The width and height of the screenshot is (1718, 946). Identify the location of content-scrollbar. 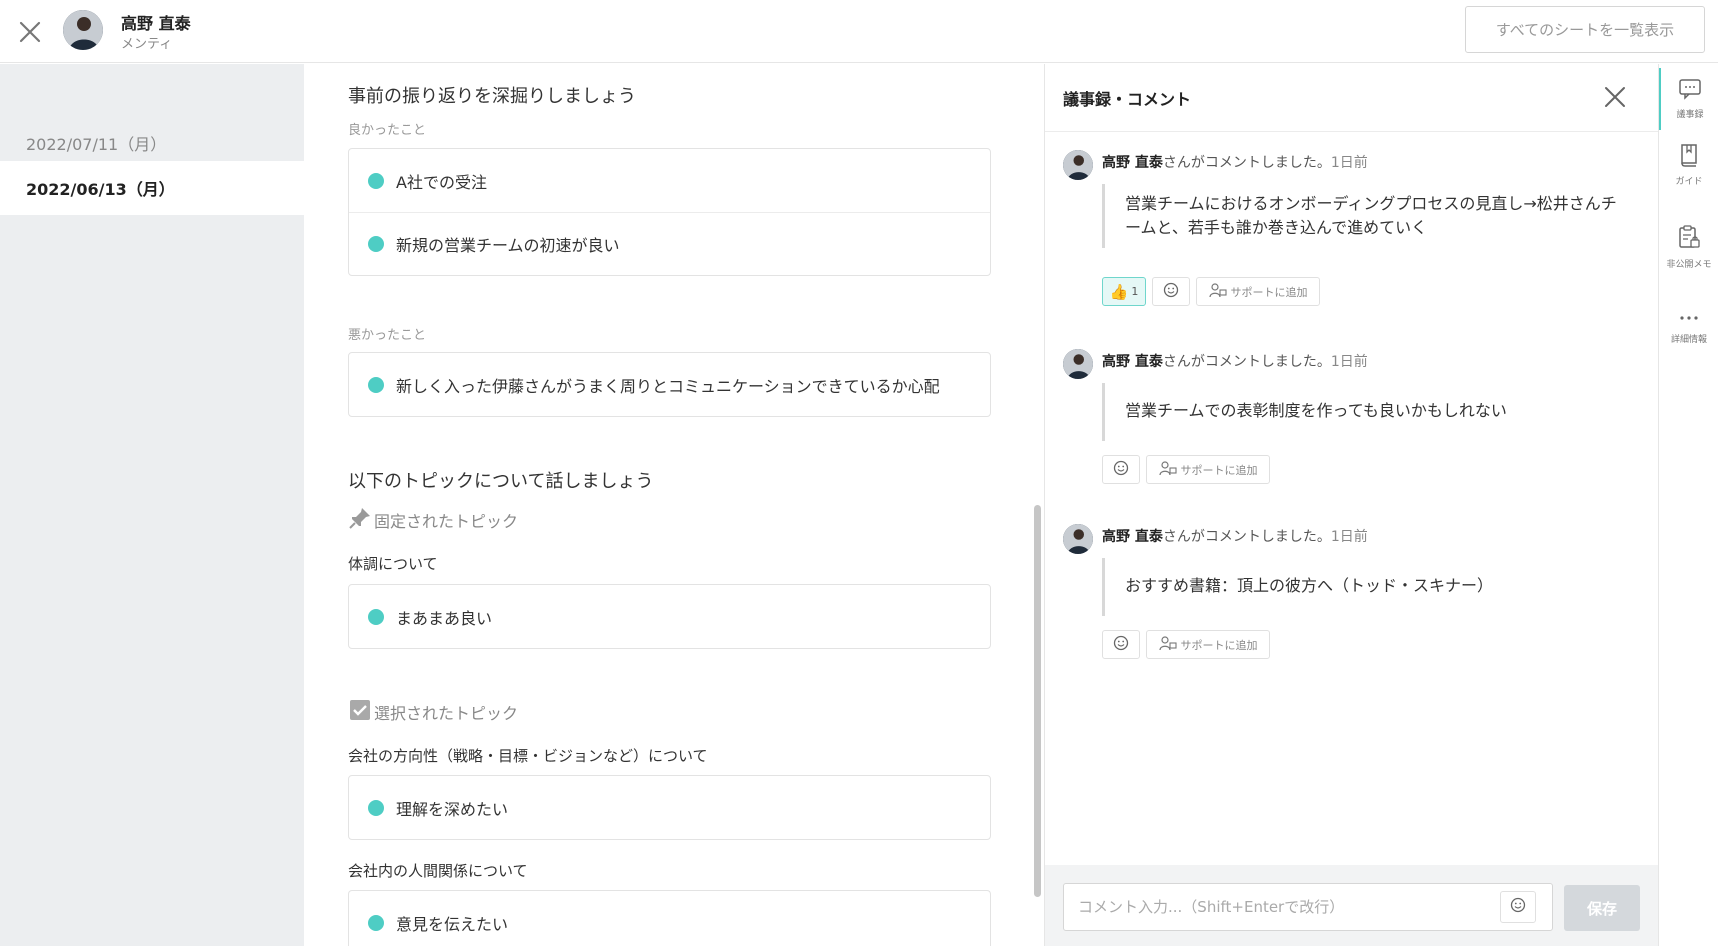
(1037, 701).